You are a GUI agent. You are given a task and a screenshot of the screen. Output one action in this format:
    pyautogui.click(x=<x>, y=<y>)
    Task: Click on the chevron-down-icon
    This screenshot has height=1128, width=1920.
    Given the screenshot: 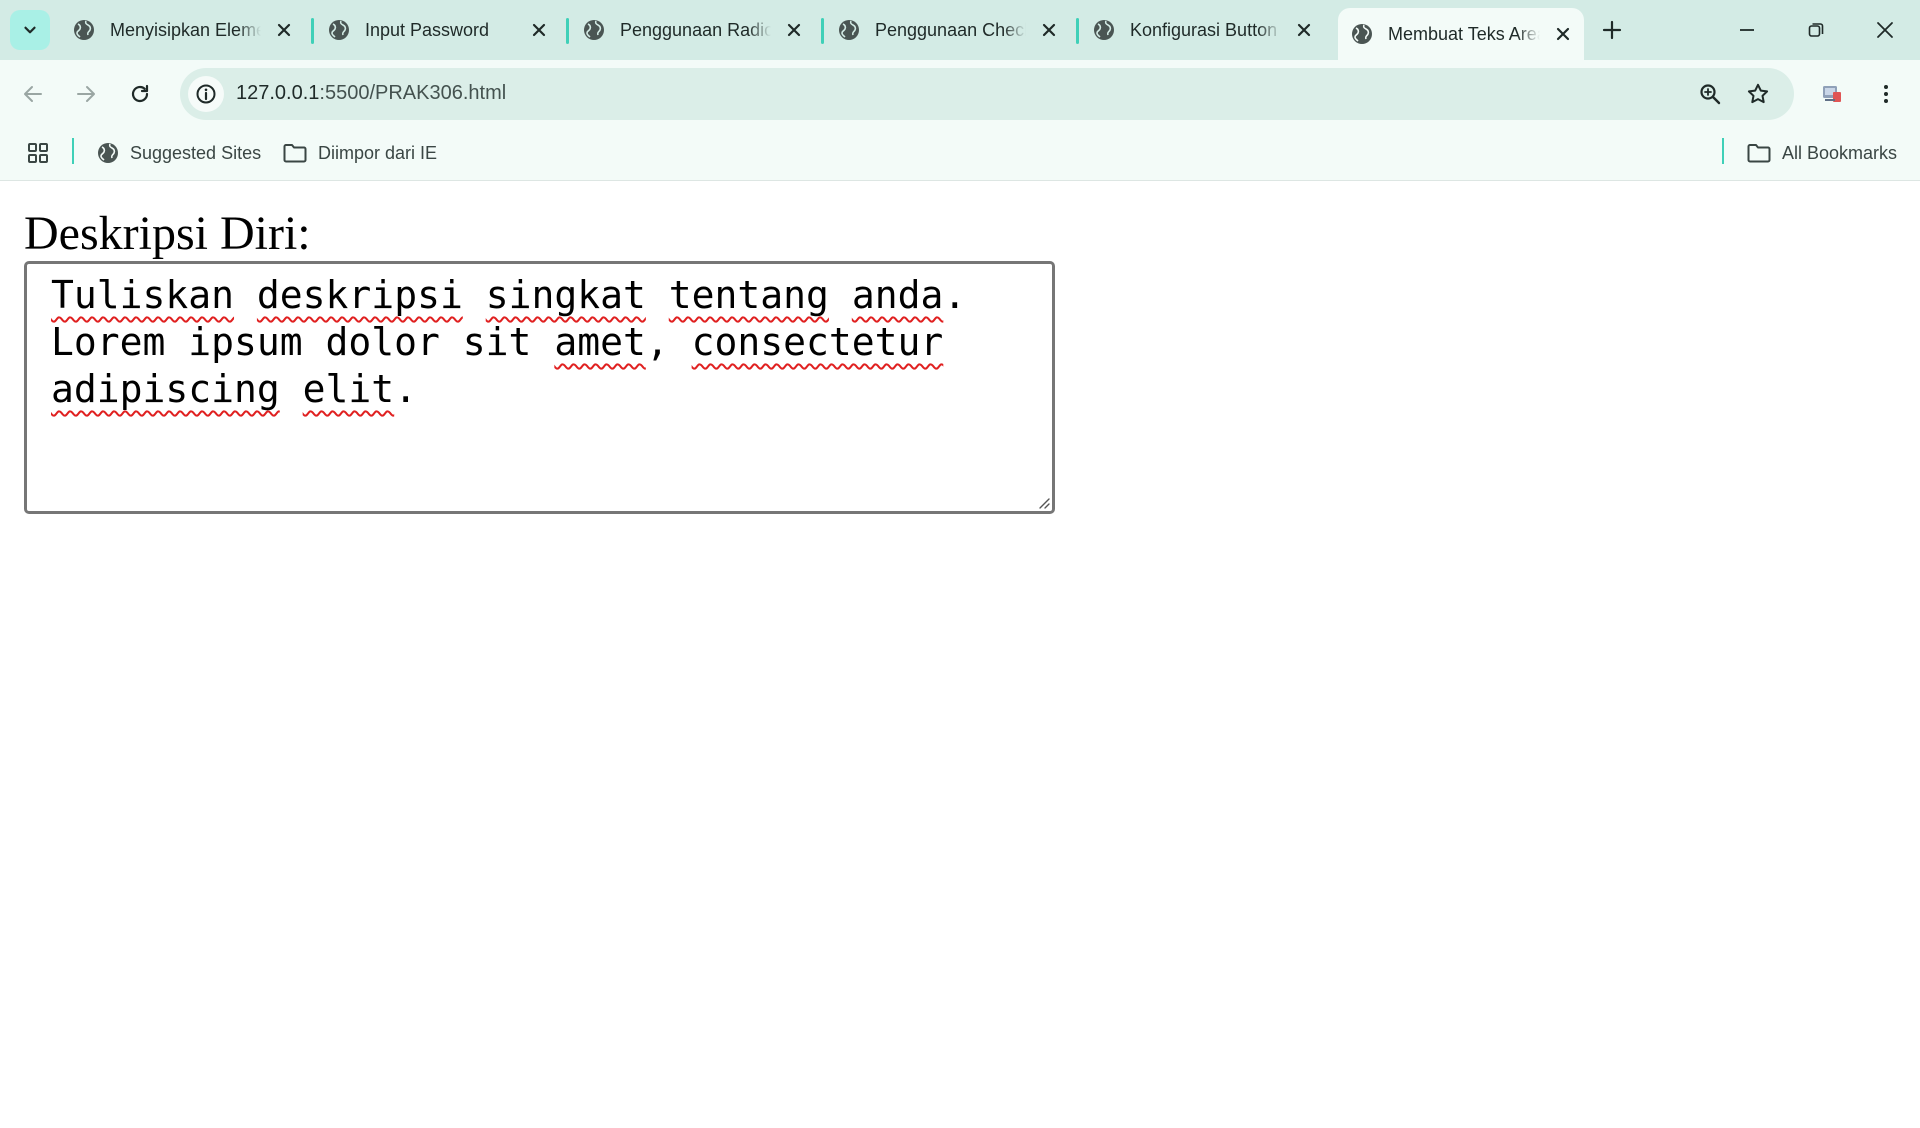 What is the action you would take?
    pyautogui.click(x=30, y=30)
    